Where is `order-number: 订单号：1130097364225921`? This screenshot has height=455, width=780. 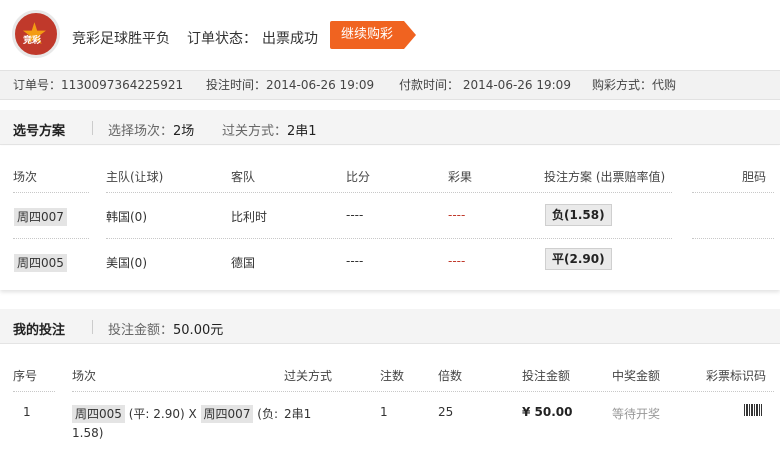
order-number: 订单号：1130097364225921 is located at coordinates (98, 85).